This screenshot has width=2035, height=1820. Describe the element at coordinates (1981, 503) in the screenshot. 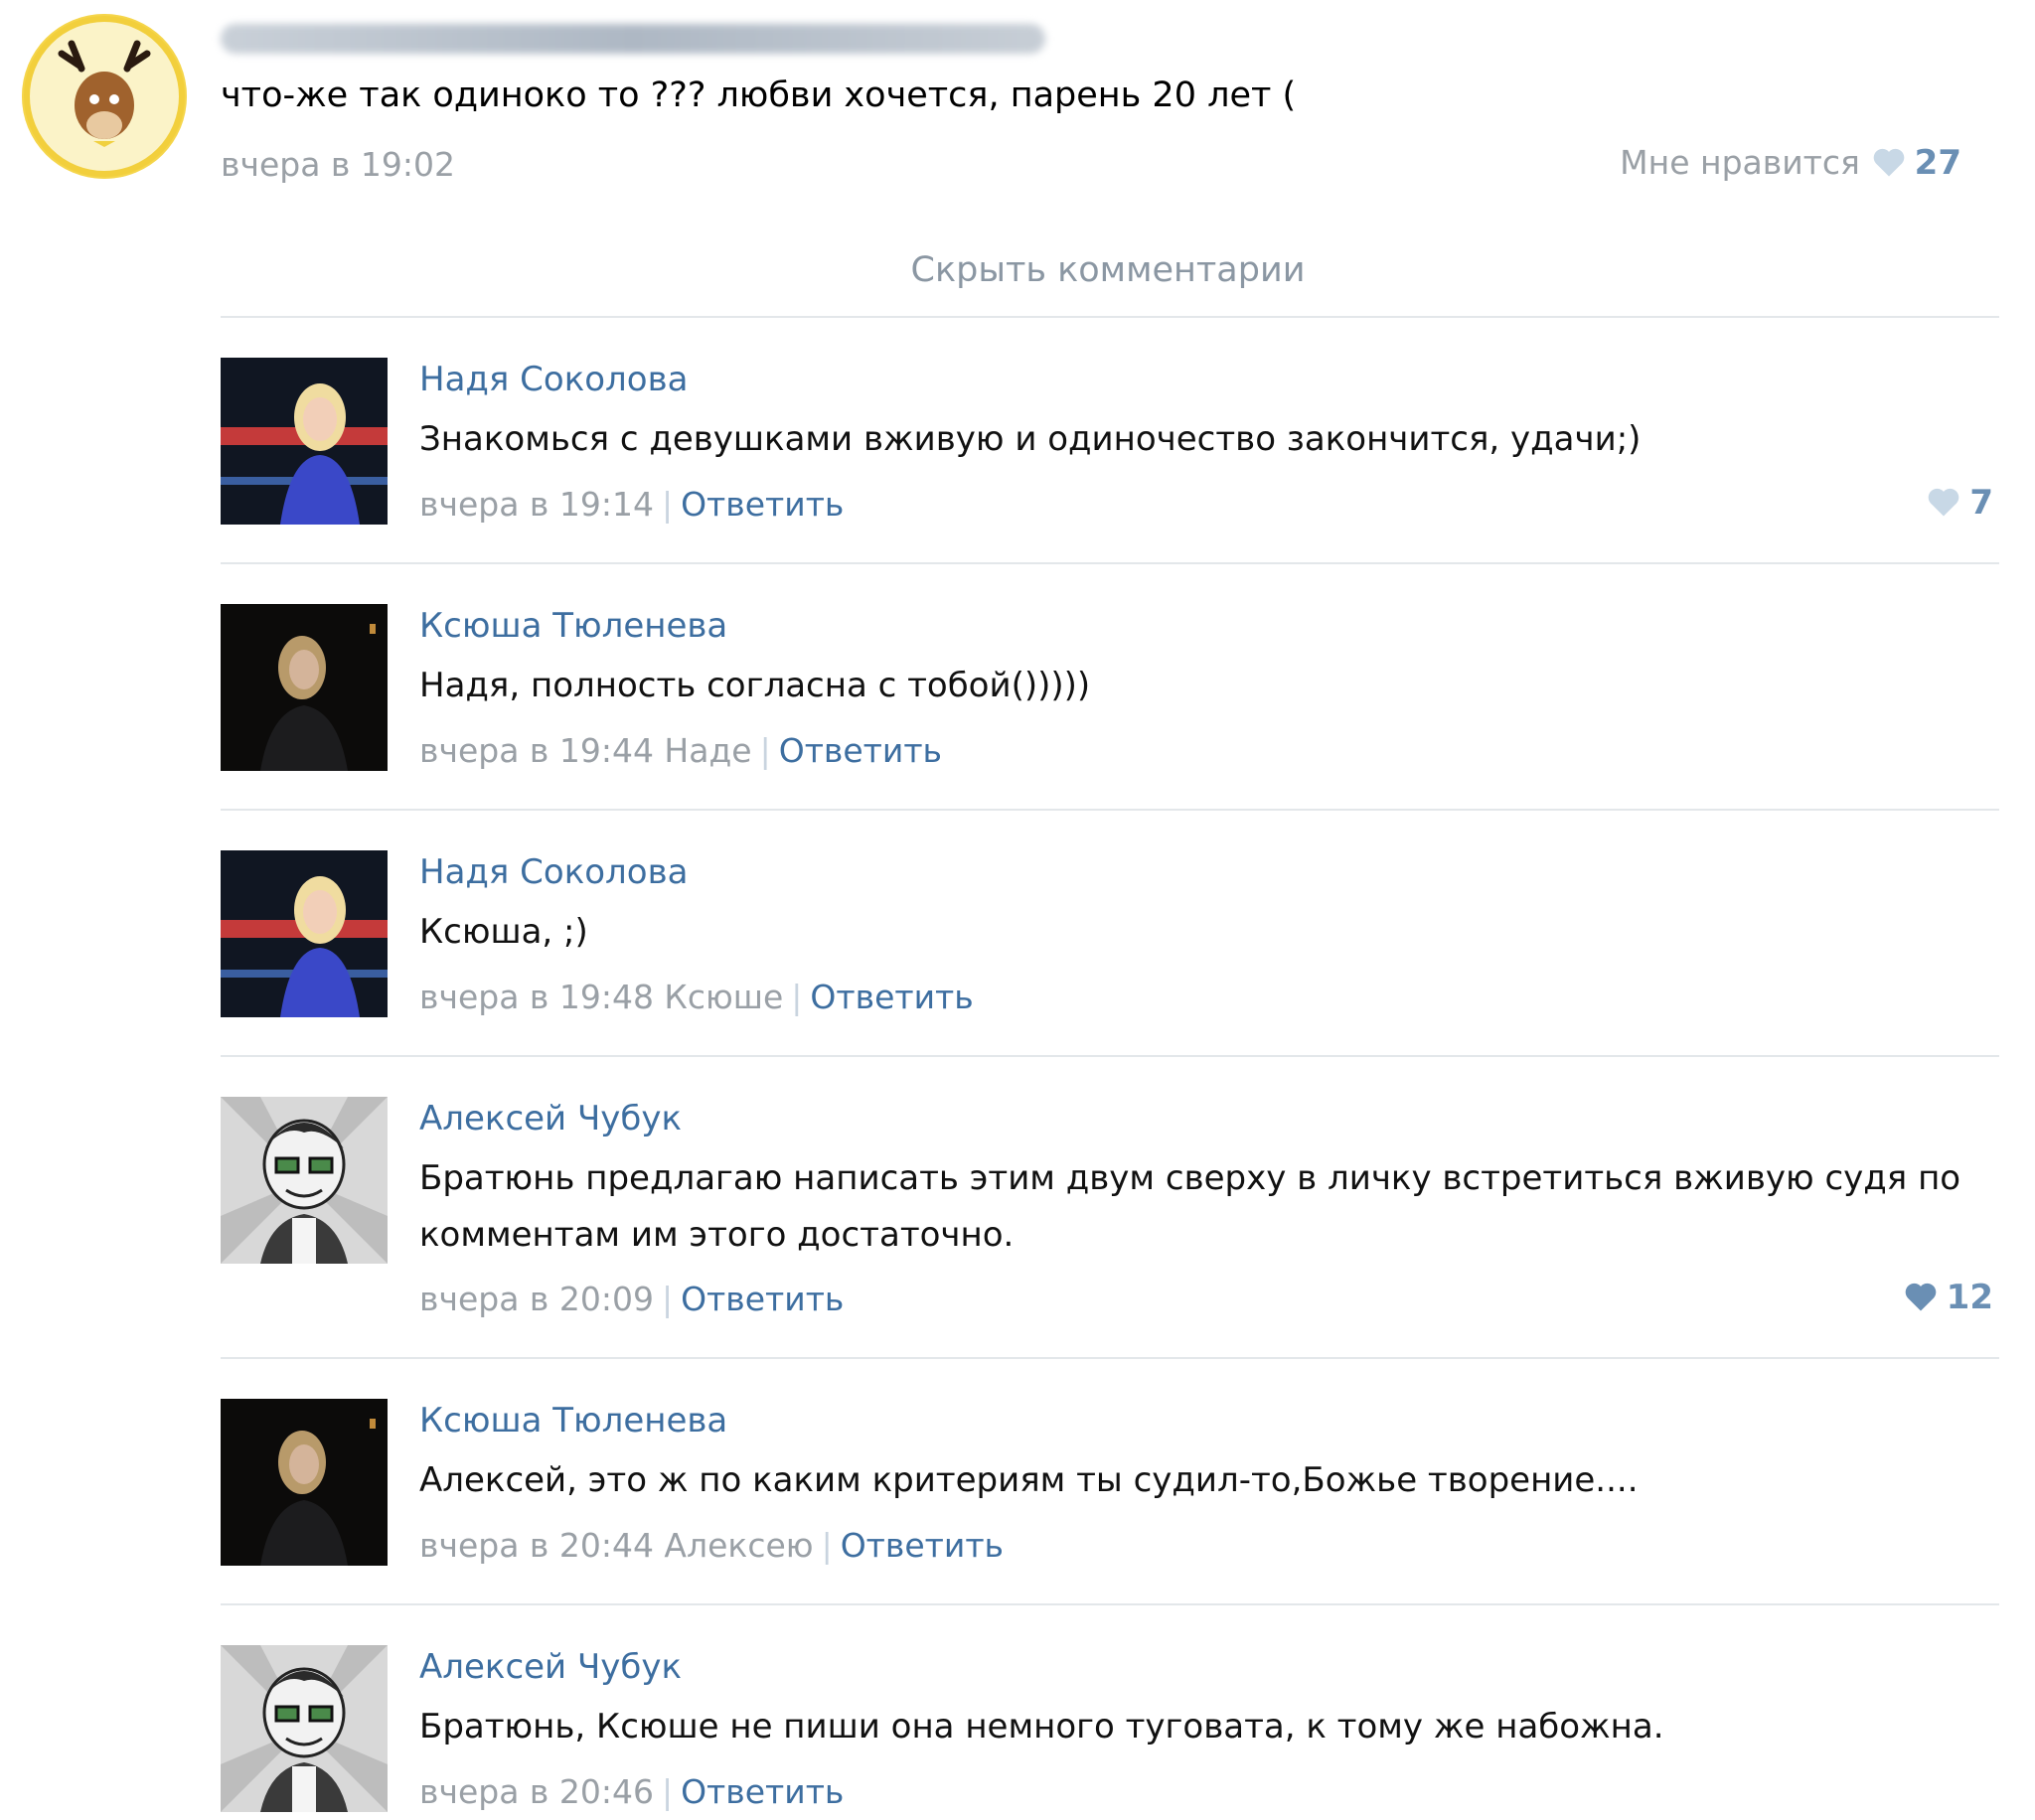

I see `comment-like-count: 7` at that location.